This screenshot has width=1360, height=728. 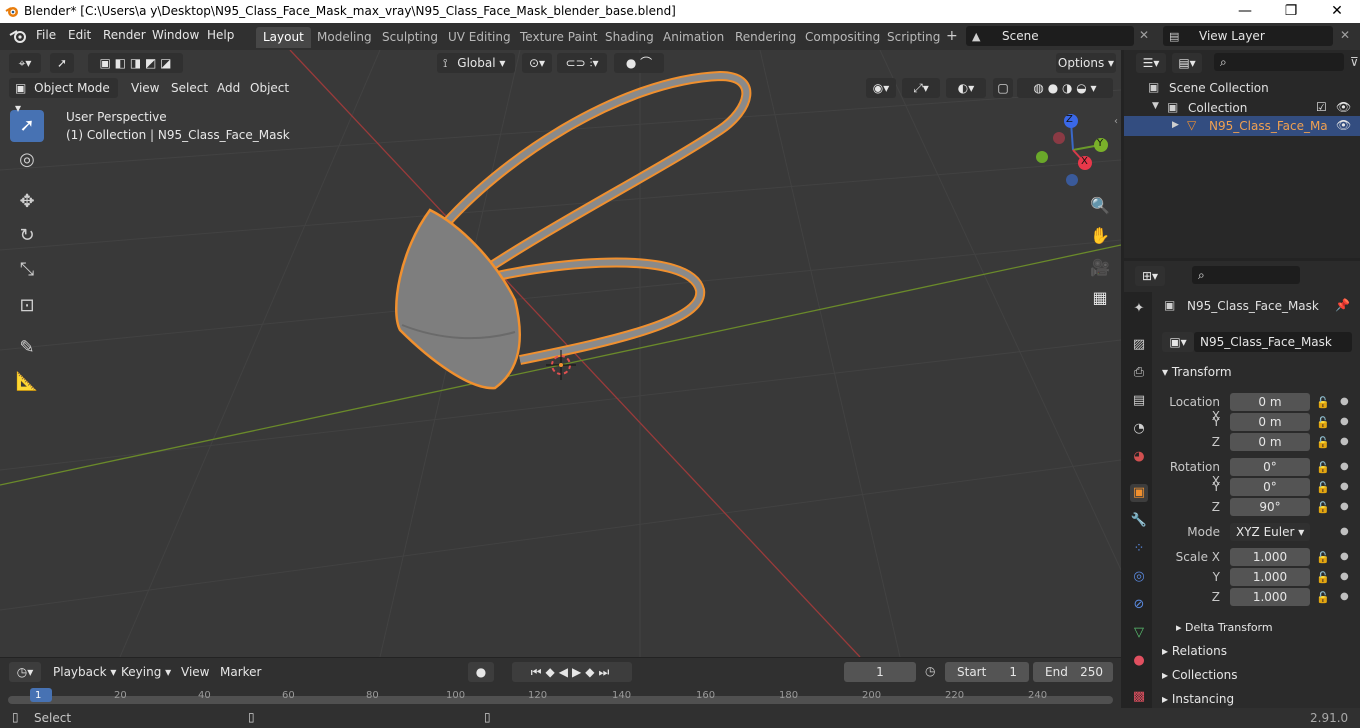 What do you see at coordinates (1270, 557) in the screenshot?
I see `scale-x-field: 1.000` at bounding box center [1270, 557].